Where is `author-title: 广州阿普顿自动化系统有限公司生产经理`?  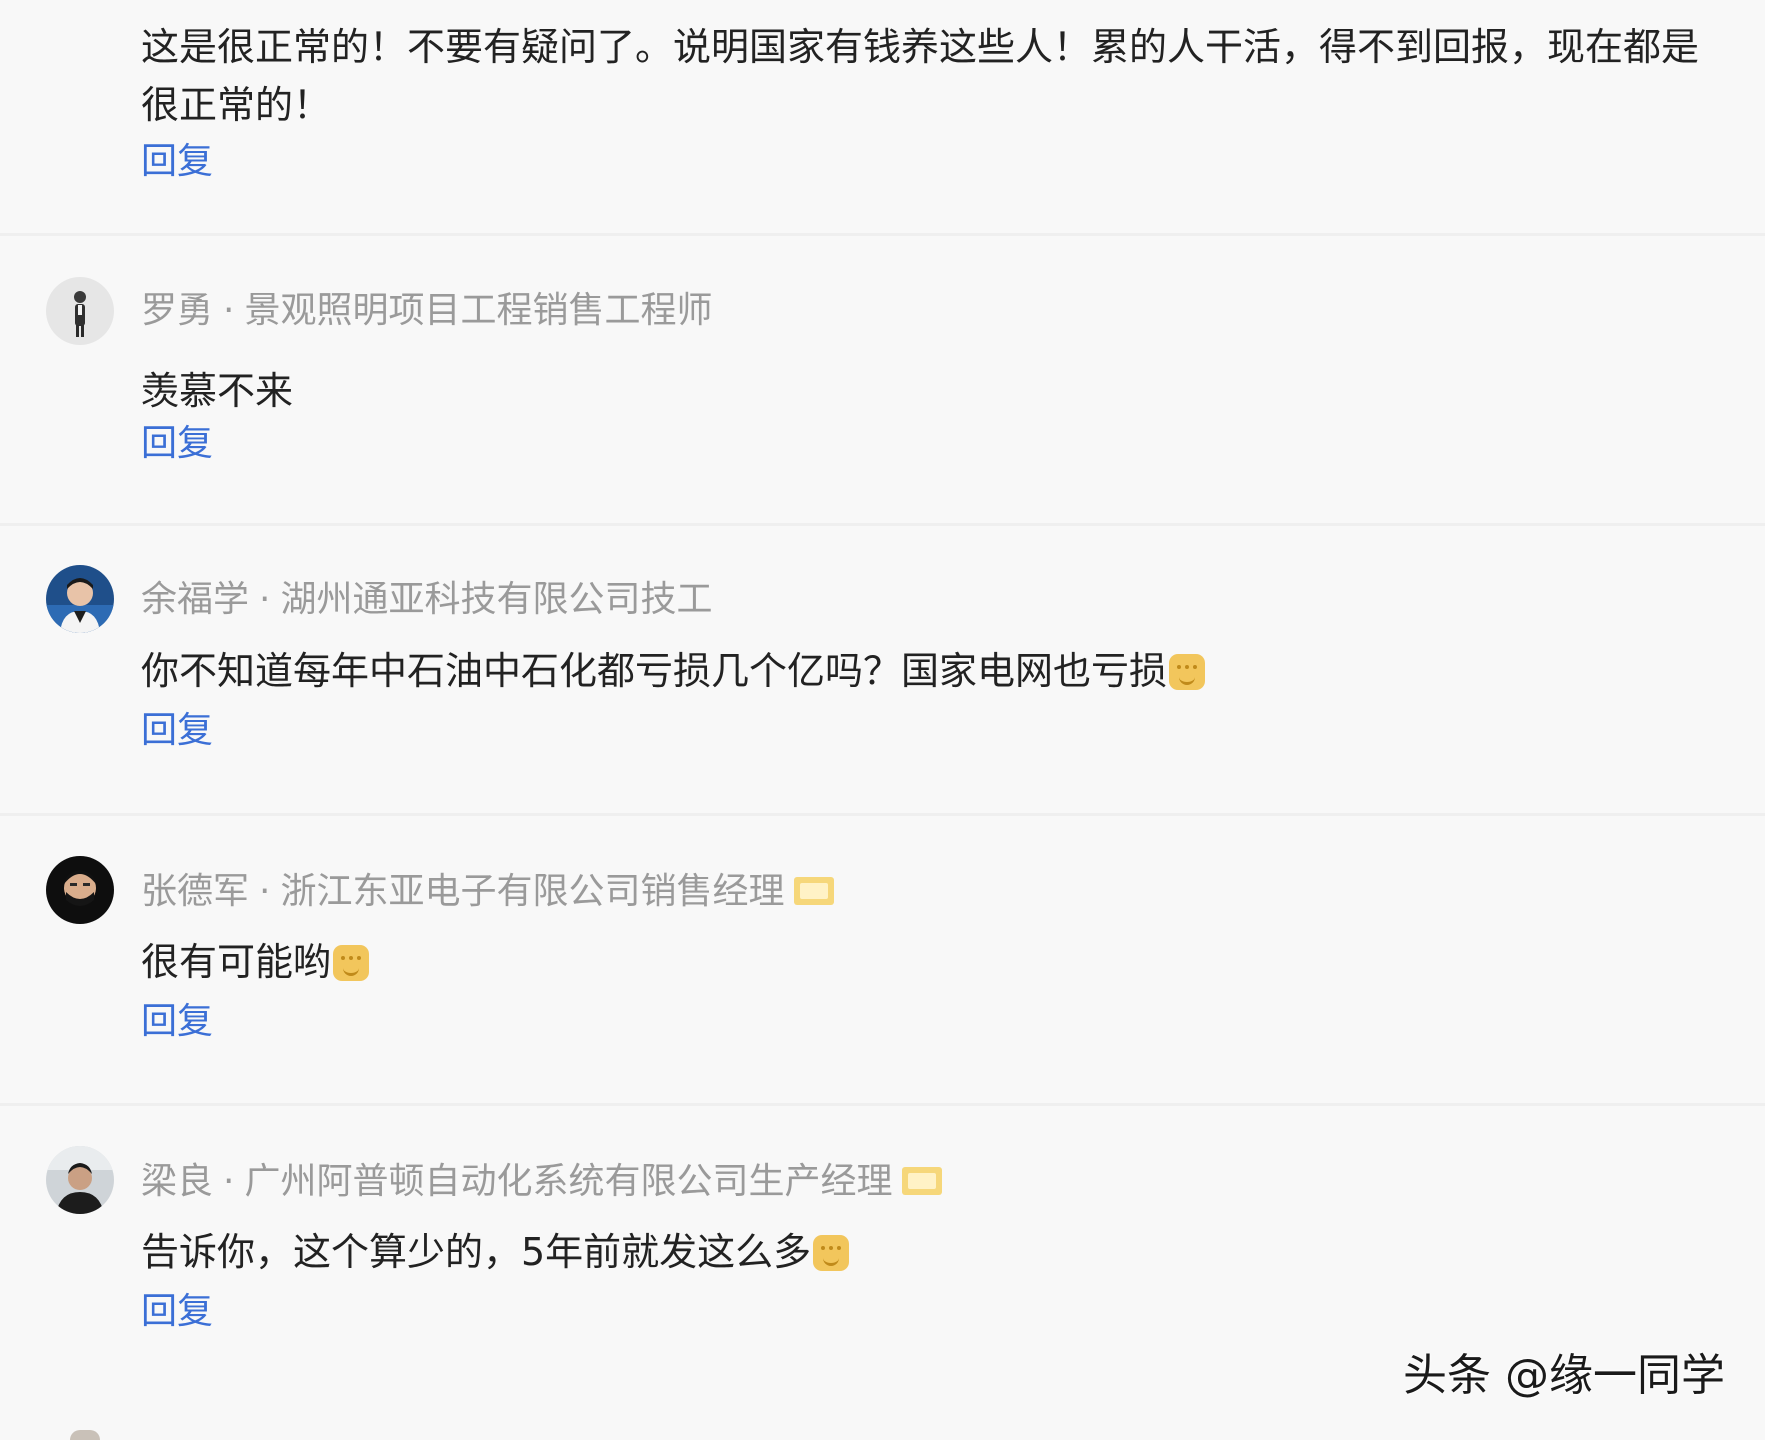
author-title: 广州阿普顿自动化系统有限公司生产经理 is located at coordinates (568, 1181).